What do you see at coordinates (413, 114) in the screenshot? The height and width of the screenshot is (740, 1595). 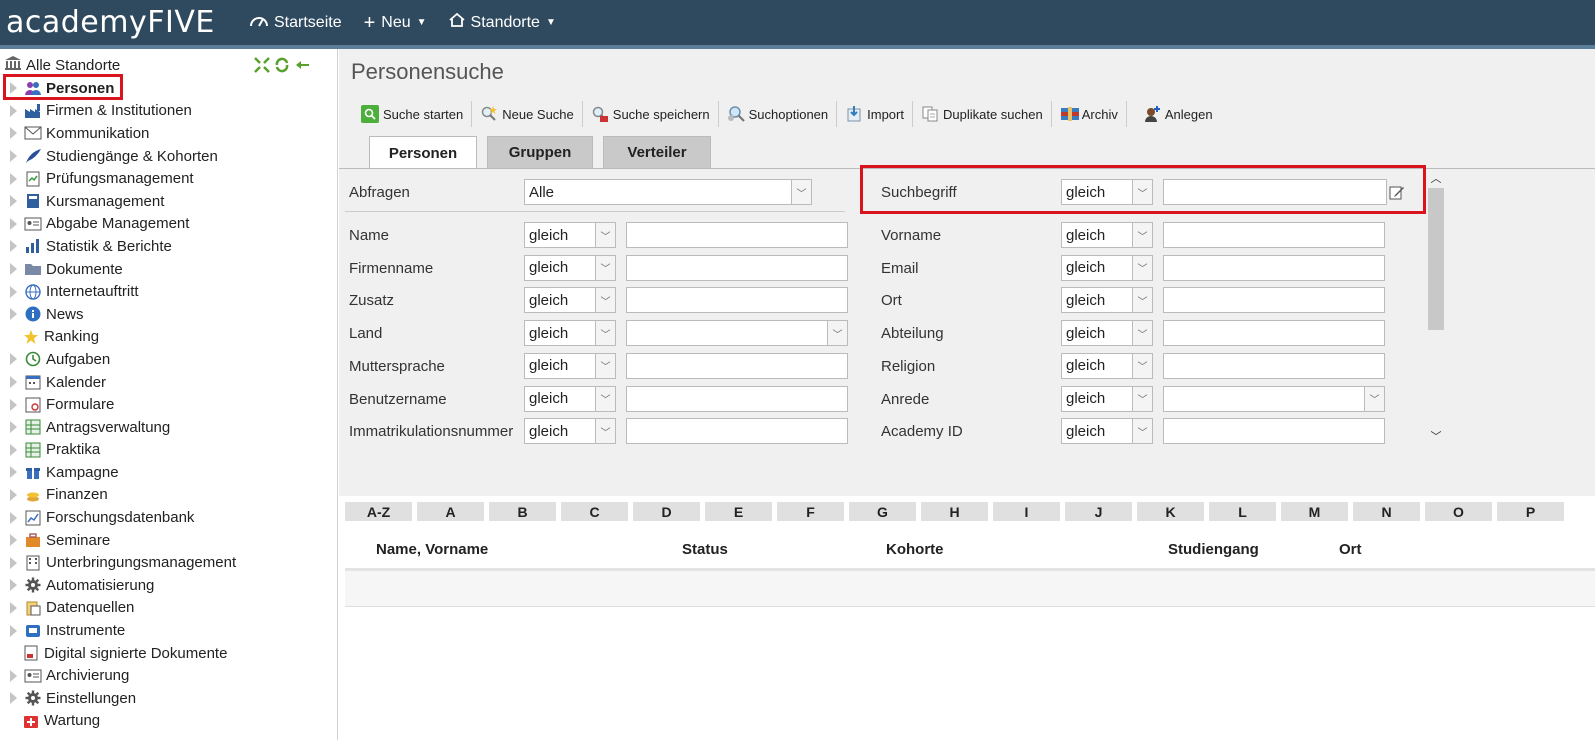 I see `suche-starten-button: Suche starten` at bounding box center [413, 114].